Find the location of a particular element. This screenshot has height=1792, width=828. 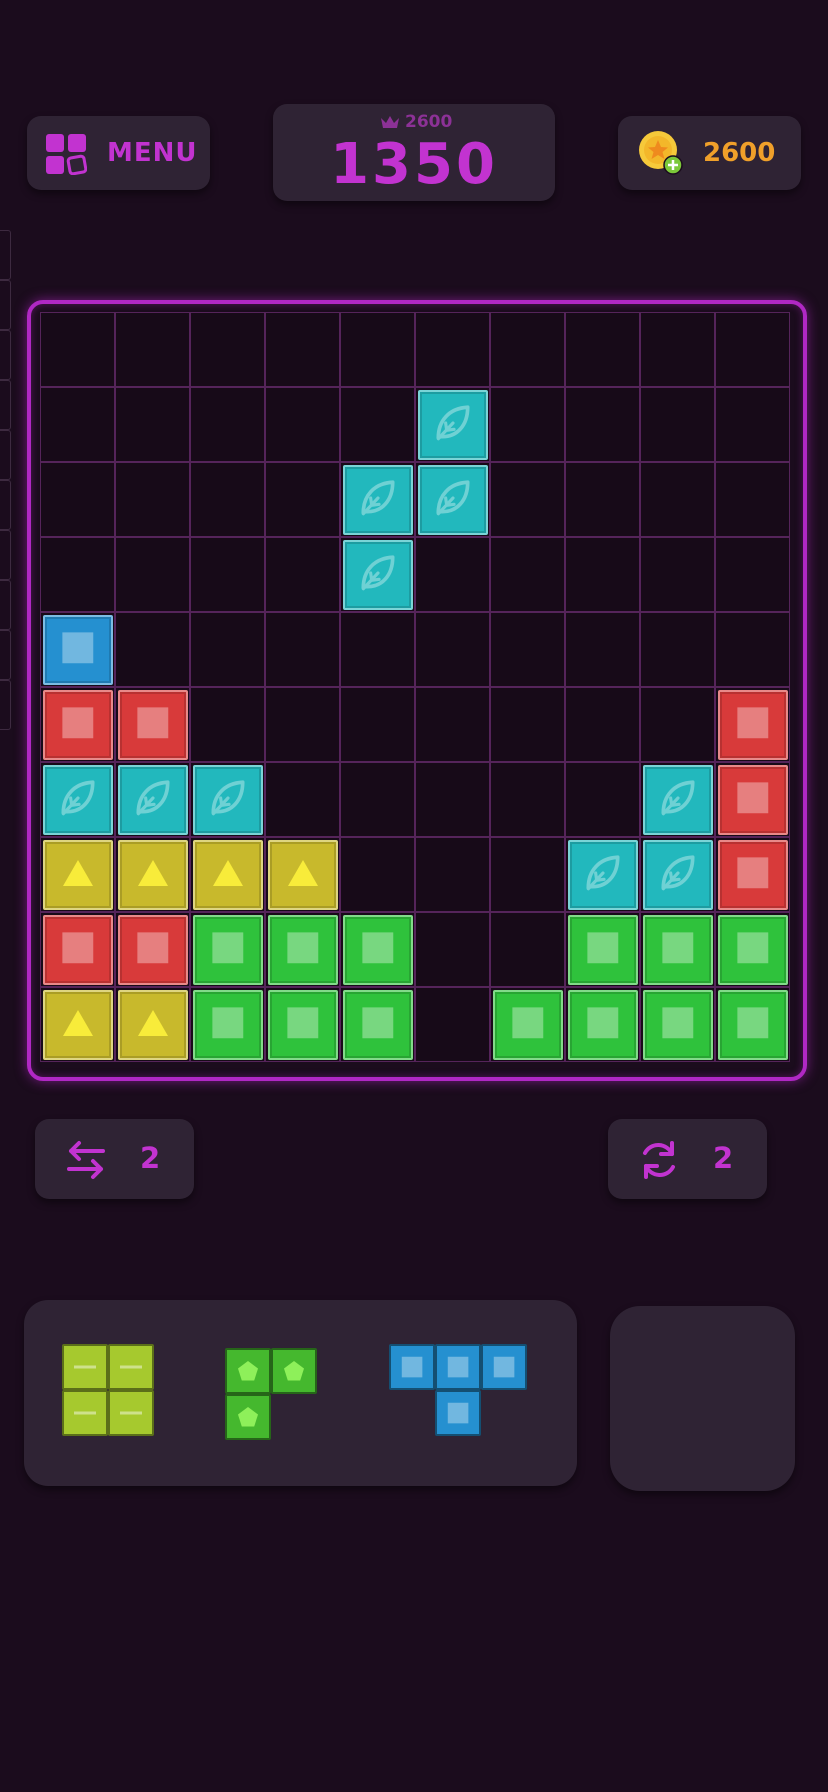

pentagon-icon is located at coordinates (294, 1371).